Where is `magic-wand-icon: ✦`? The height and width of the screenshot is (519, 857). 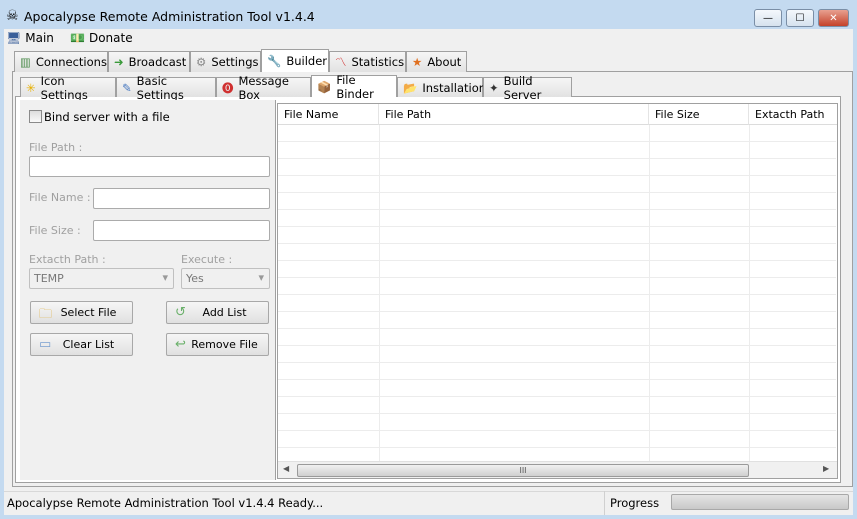
magic-wand-icon: ✦ is located at coordinates (494, 87).